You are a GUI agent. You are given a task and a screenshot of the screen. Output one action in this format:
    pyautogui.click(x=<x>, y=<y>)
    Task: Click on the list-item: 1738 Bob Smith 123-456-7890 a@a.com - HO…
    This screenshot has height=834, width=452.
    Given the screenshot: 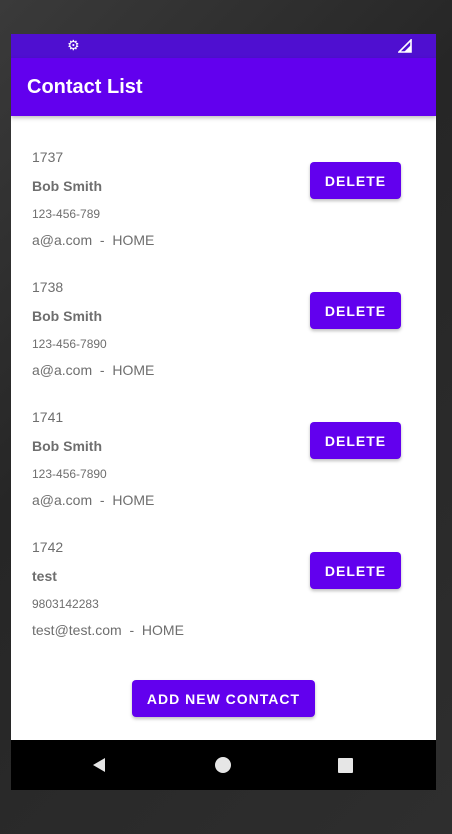 What is the action you would take?
    pyautogui.click(x=223, y=312)
    